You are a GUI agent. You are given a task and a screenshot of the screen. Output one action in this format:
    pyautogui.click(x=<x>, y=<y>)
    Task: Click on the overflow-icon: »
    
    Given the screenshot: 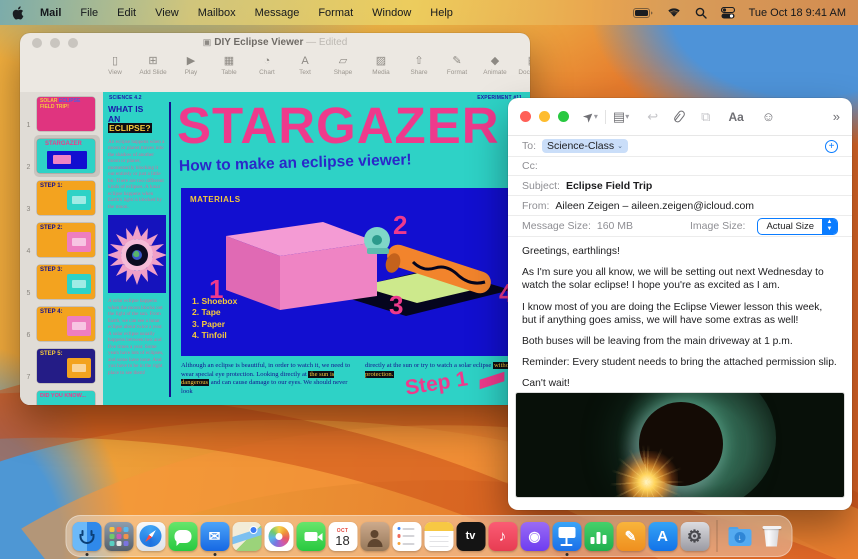 What is the action you would take?
    pyautogui.click(x=836, y=116)
    